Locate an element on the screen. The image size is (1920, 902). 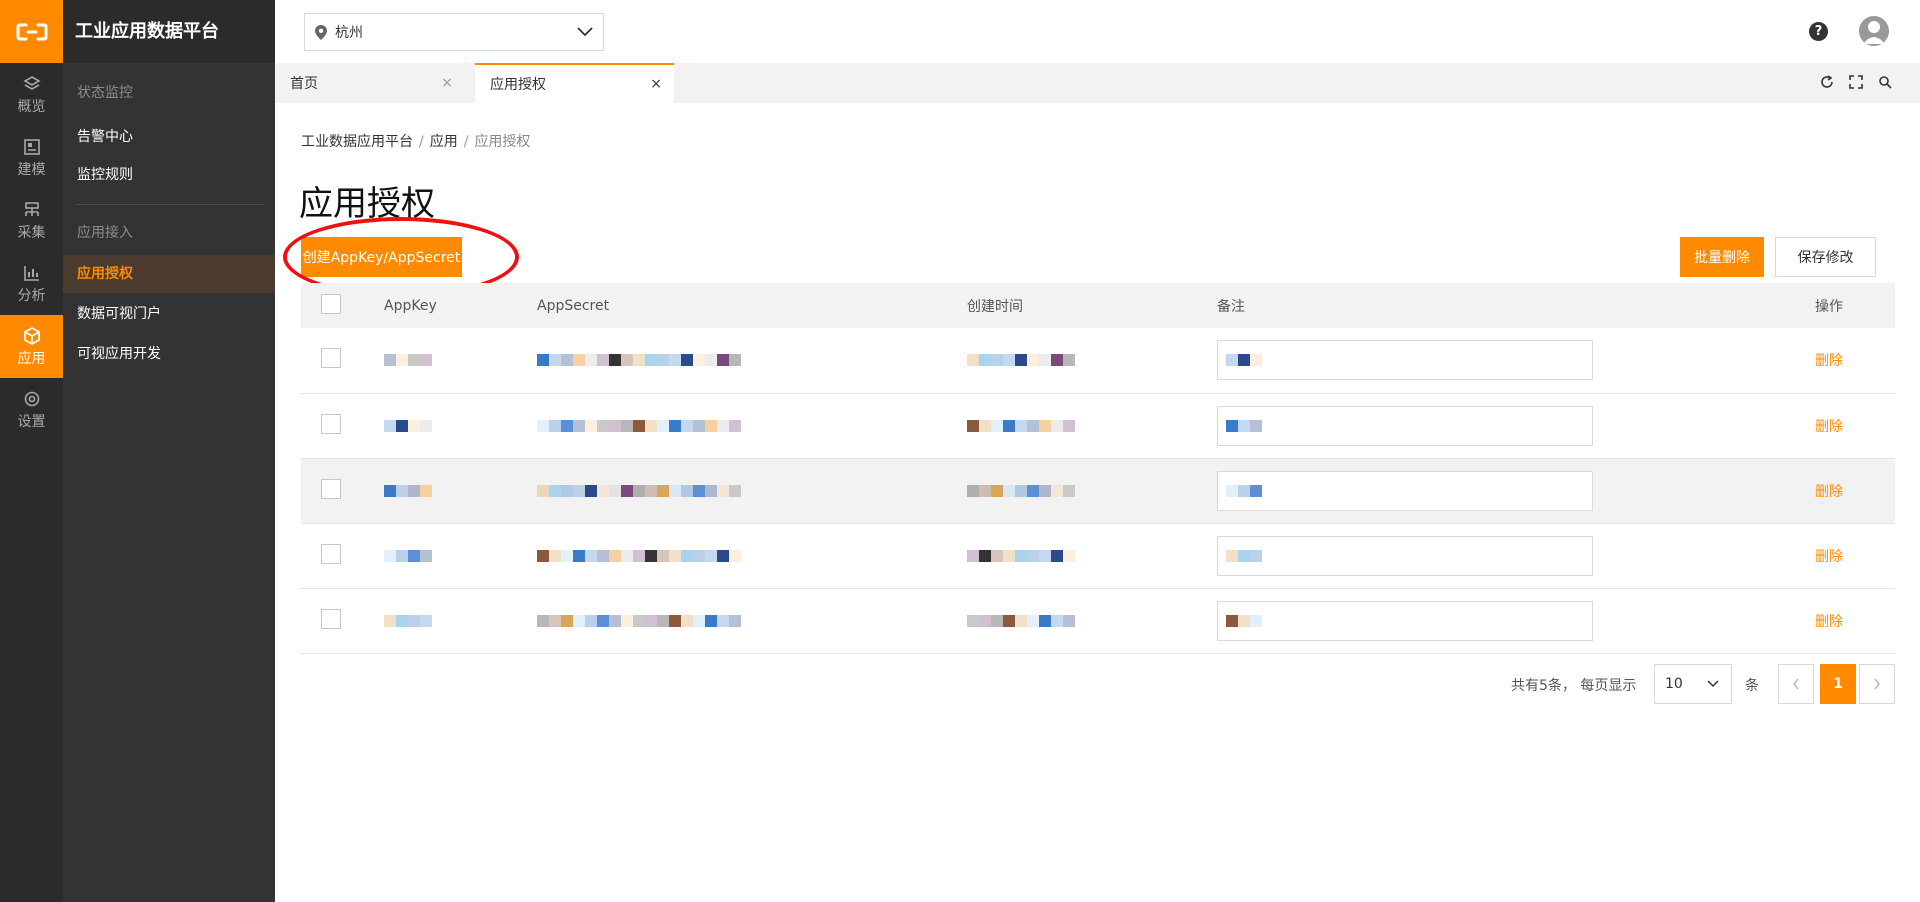
prev-page-button is located at coordinates (1796, 684).